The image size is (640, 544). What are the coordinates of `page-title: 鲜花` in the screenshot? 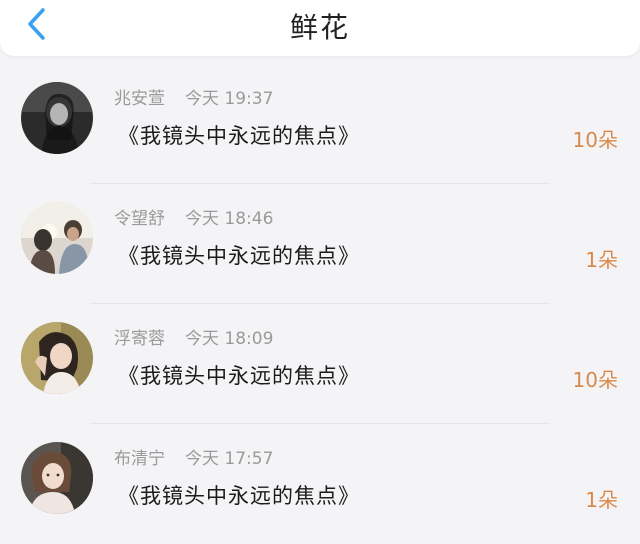 It's located at (319, 27).